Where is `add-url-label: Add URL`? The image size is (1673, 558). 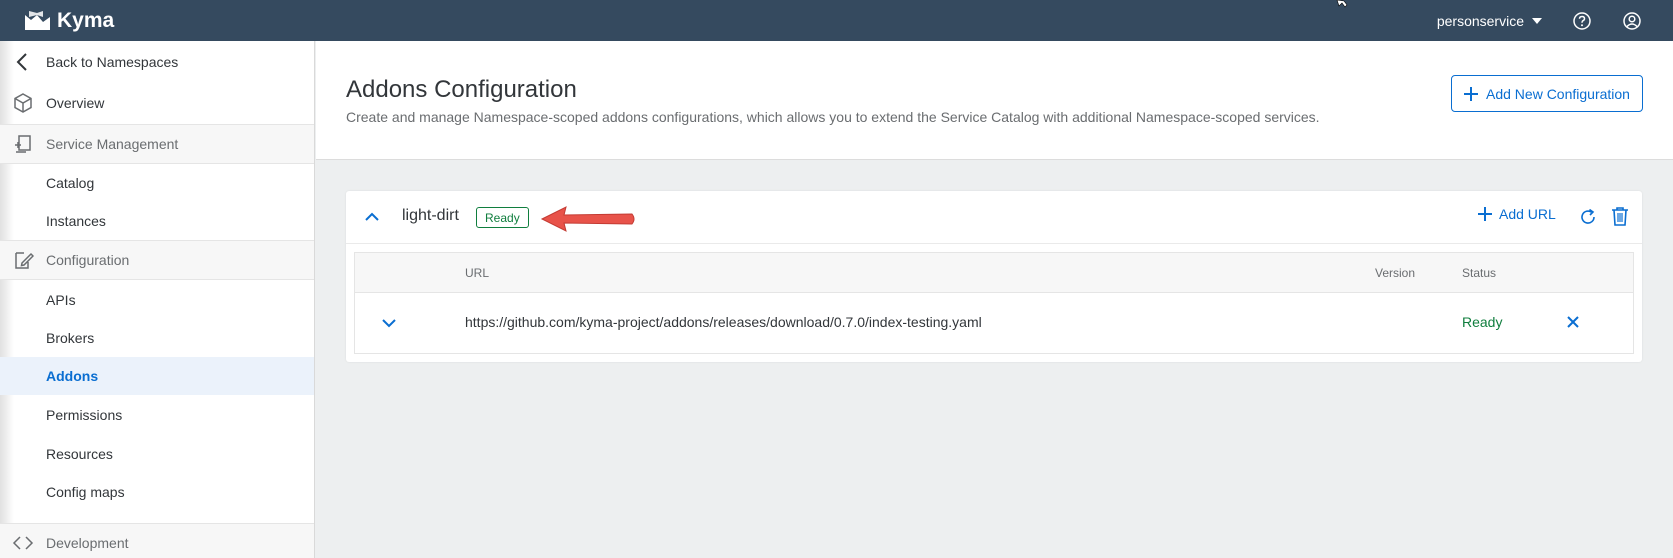 add-url-label: Add URL is located at coordinates (1527, 214).